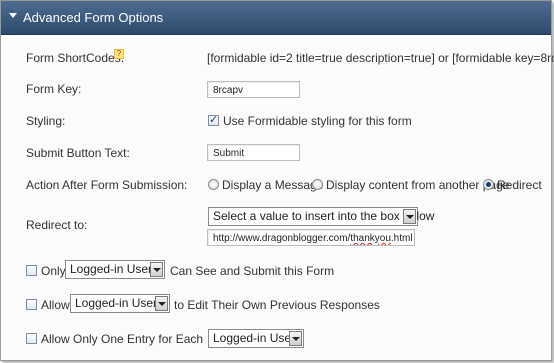 The height and width of the screenshot is (363, 554). I want to click on allow-label: Allow, so click(55, 305).